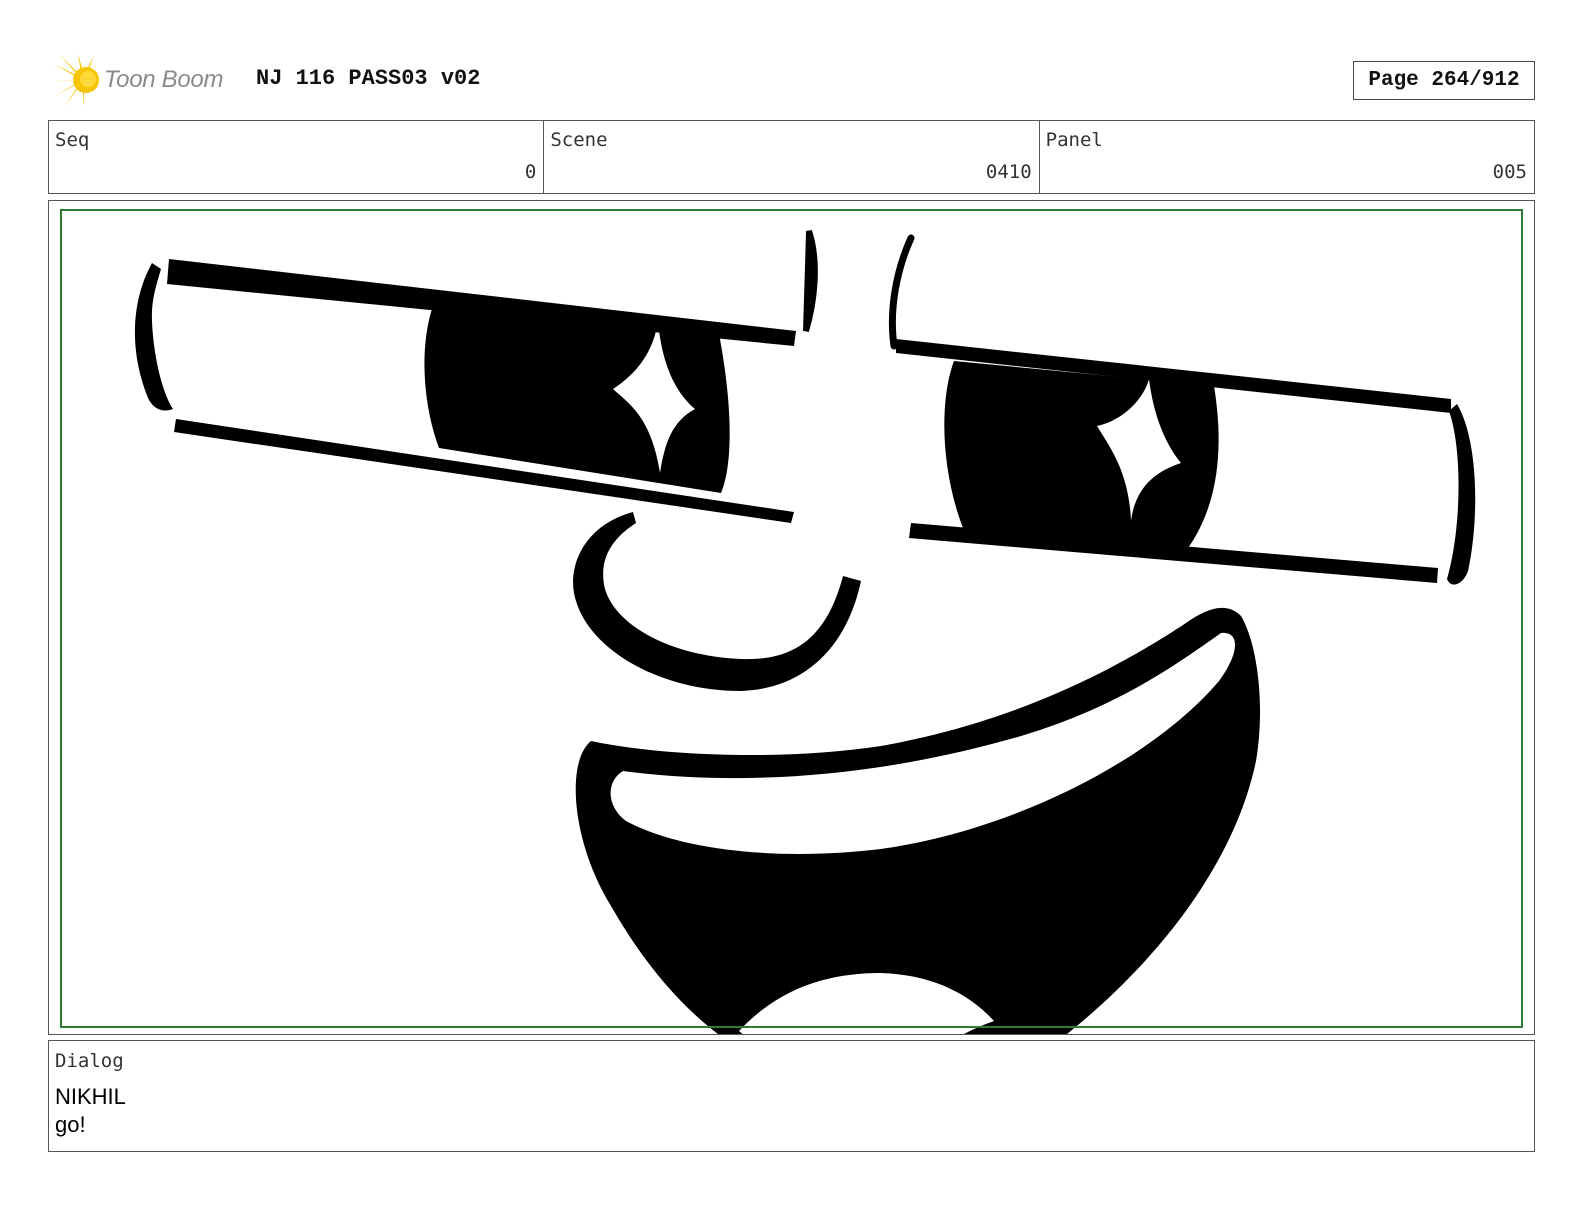 The image size is (1584, 1224). I want to click on seq-cell: Seq 0, so click(297, 157).